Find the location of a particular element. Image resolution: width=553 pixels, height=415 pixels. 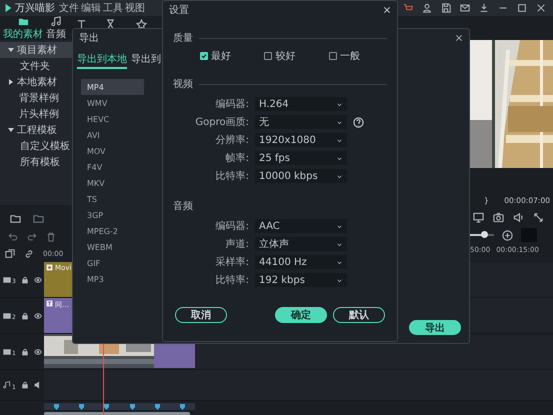

media-tab: 音频 is located at coordinates (56, 30).